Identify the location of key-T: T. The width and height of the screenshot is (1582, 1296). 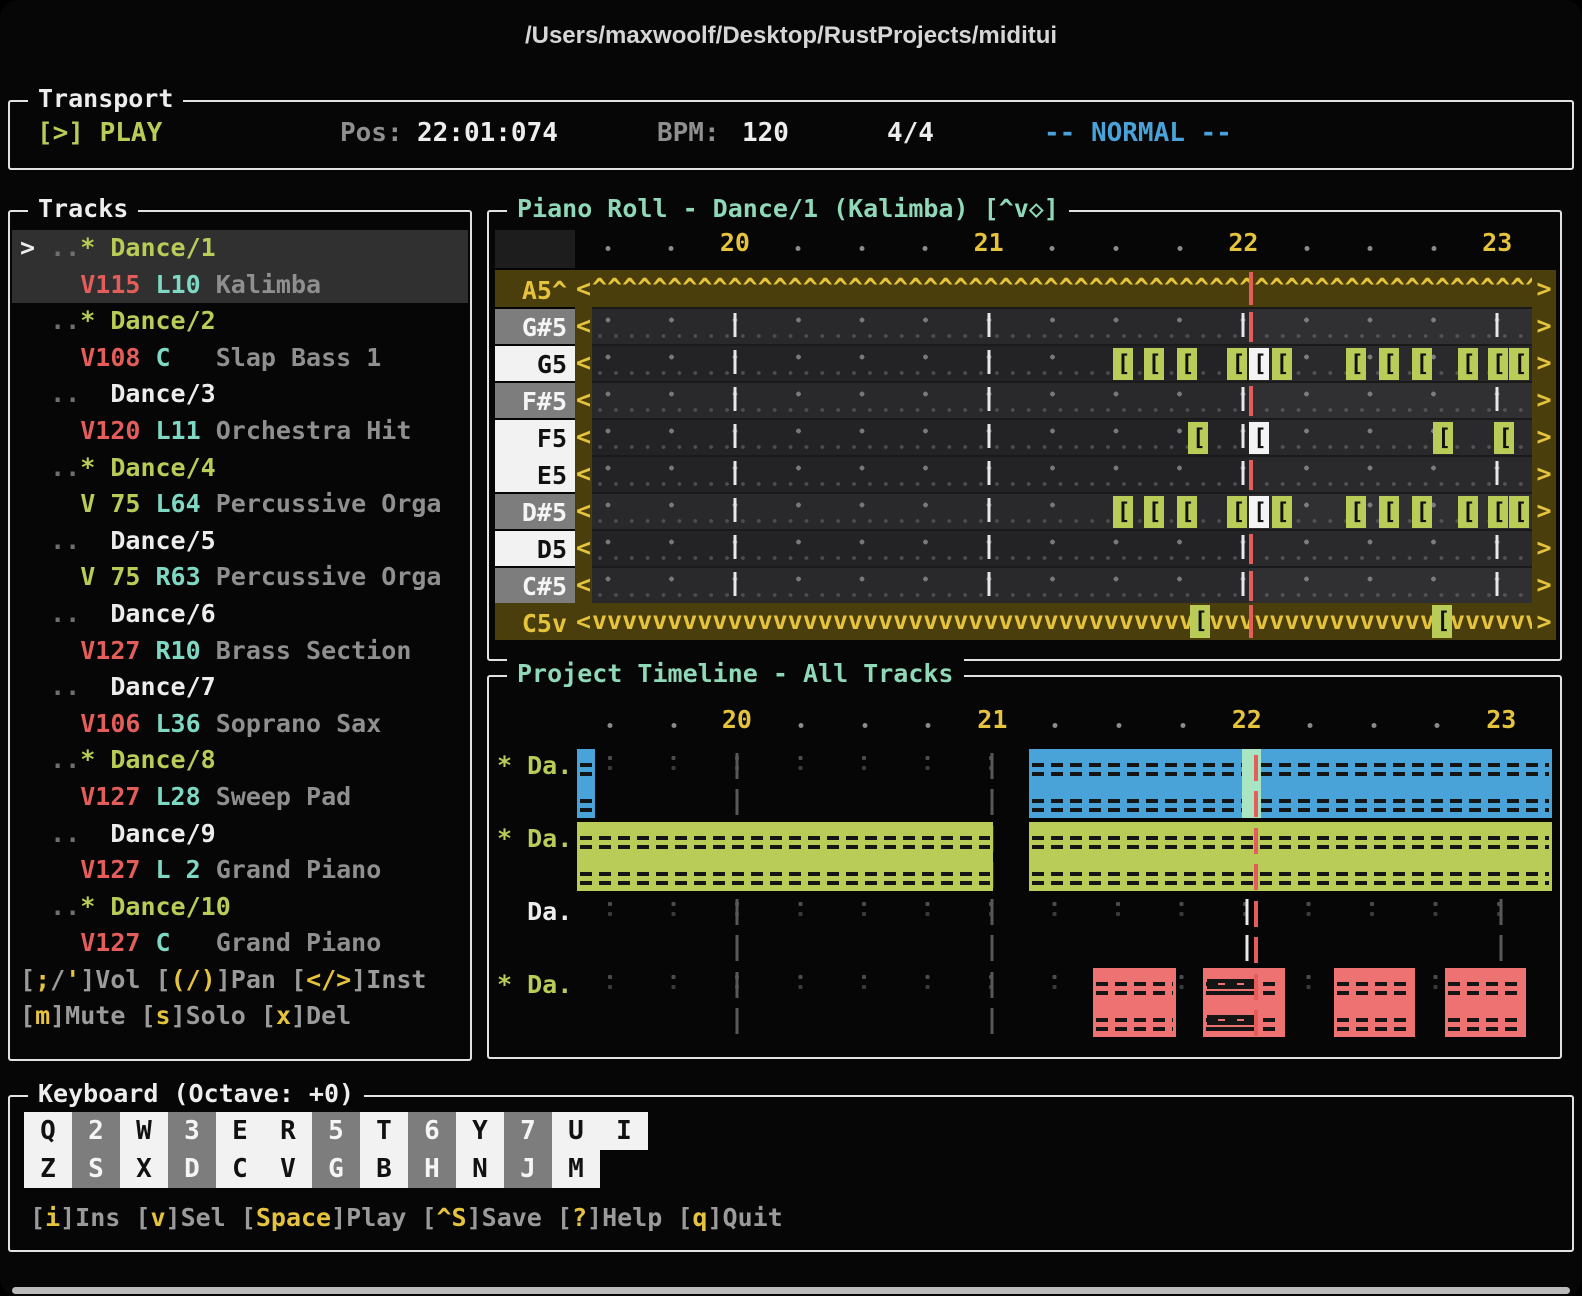
(384, 1131).